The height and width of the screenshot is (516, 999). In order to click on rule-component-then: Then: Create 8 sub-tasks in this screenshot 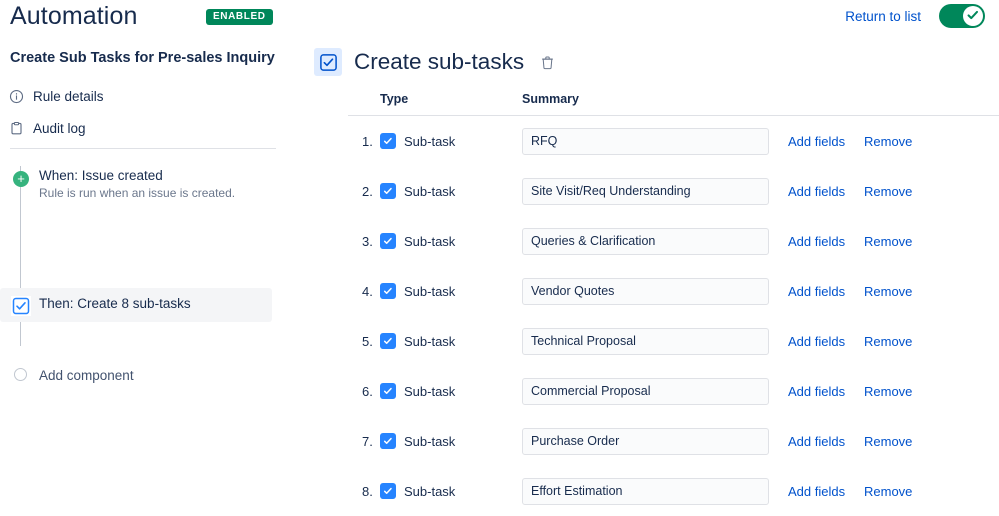, I will do `click(136, 305)`.